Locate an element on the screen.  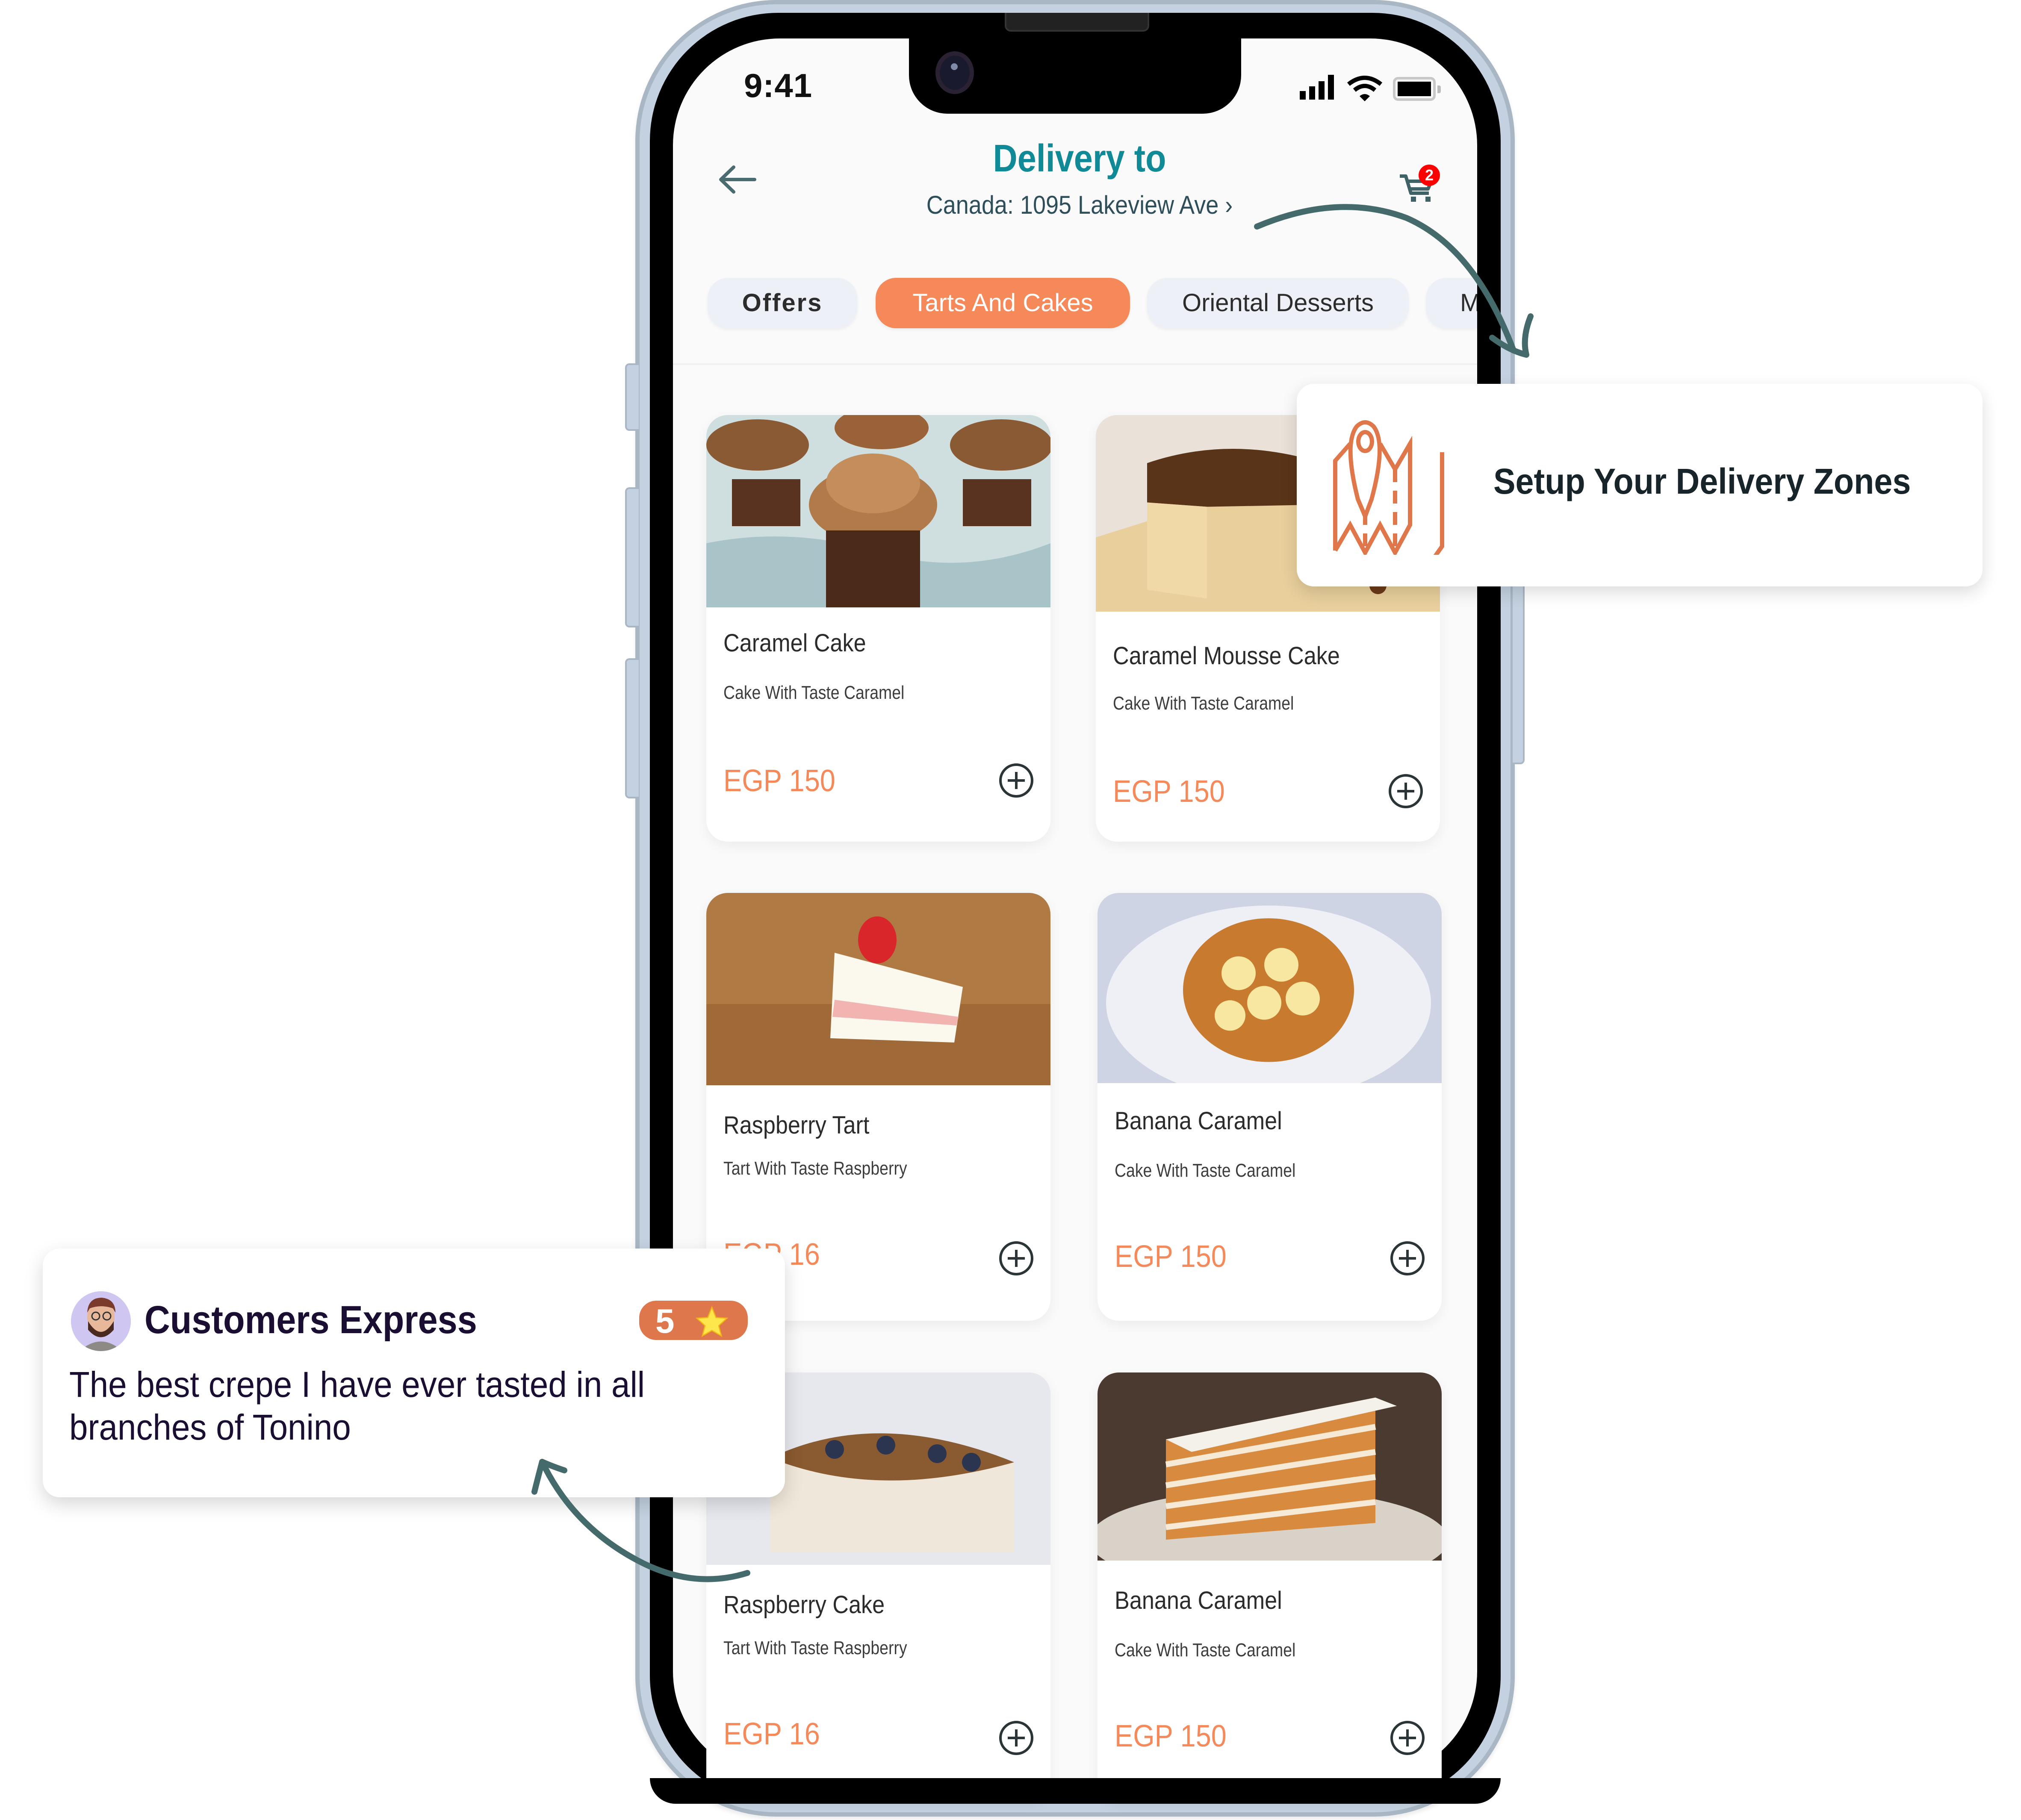
reviewer-avatar-icon is located at coordinates (101, 1321).